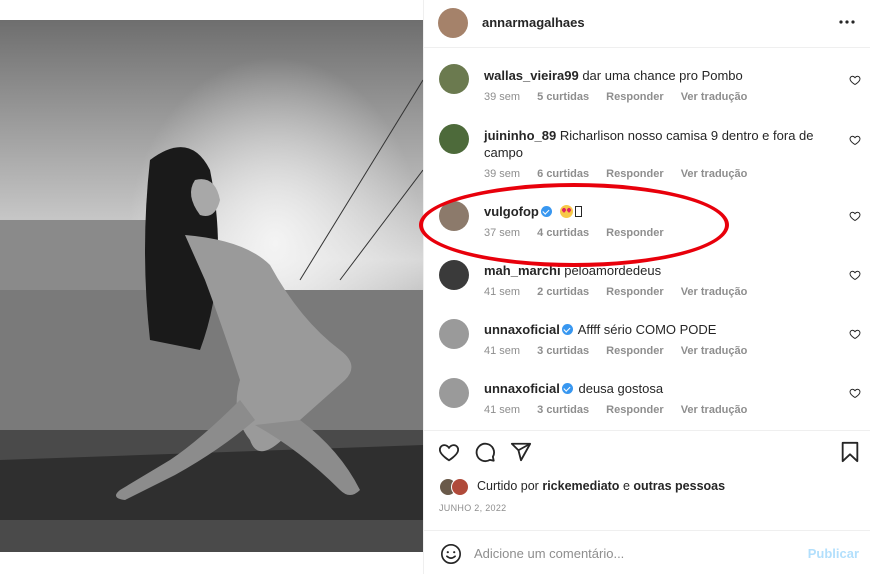 The image size is (870, 574). Describe the element at coordinates (511, 211) in the screenshot. I see `comment-username: vulgofop` at that location.